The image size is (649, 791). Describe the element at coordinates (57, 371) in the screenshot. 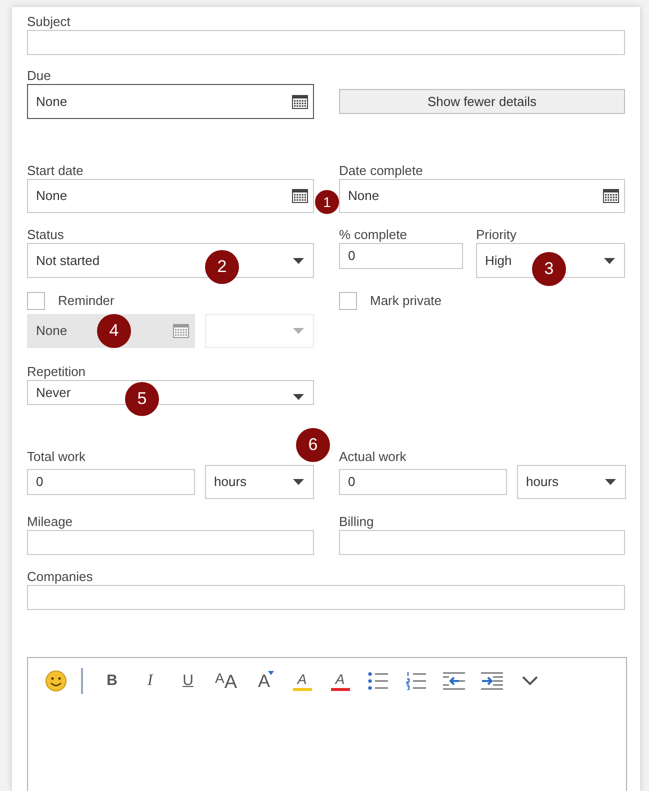

I see `field-label: Repetition` at that location.